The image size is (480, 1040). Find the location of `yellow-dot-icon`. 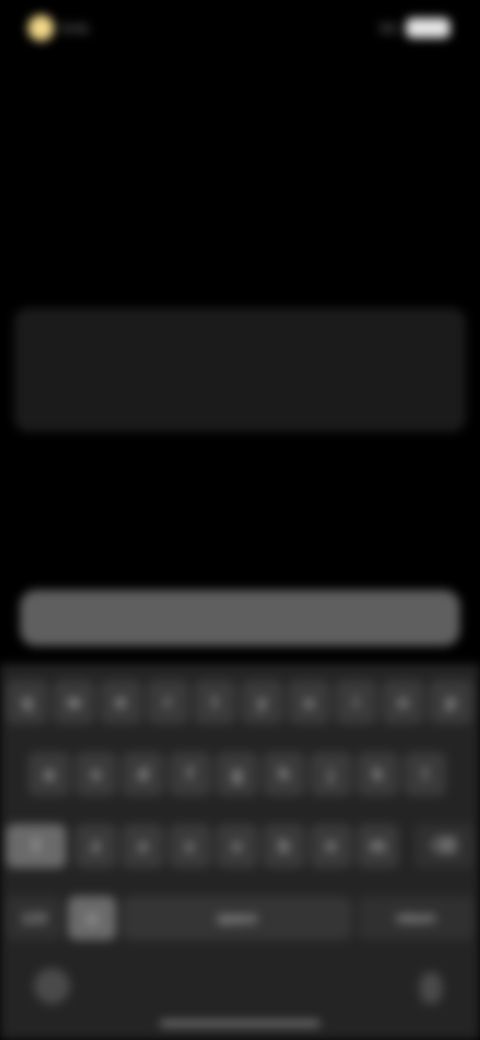

yellow-dot-icon is located at coordinates (41, 28).